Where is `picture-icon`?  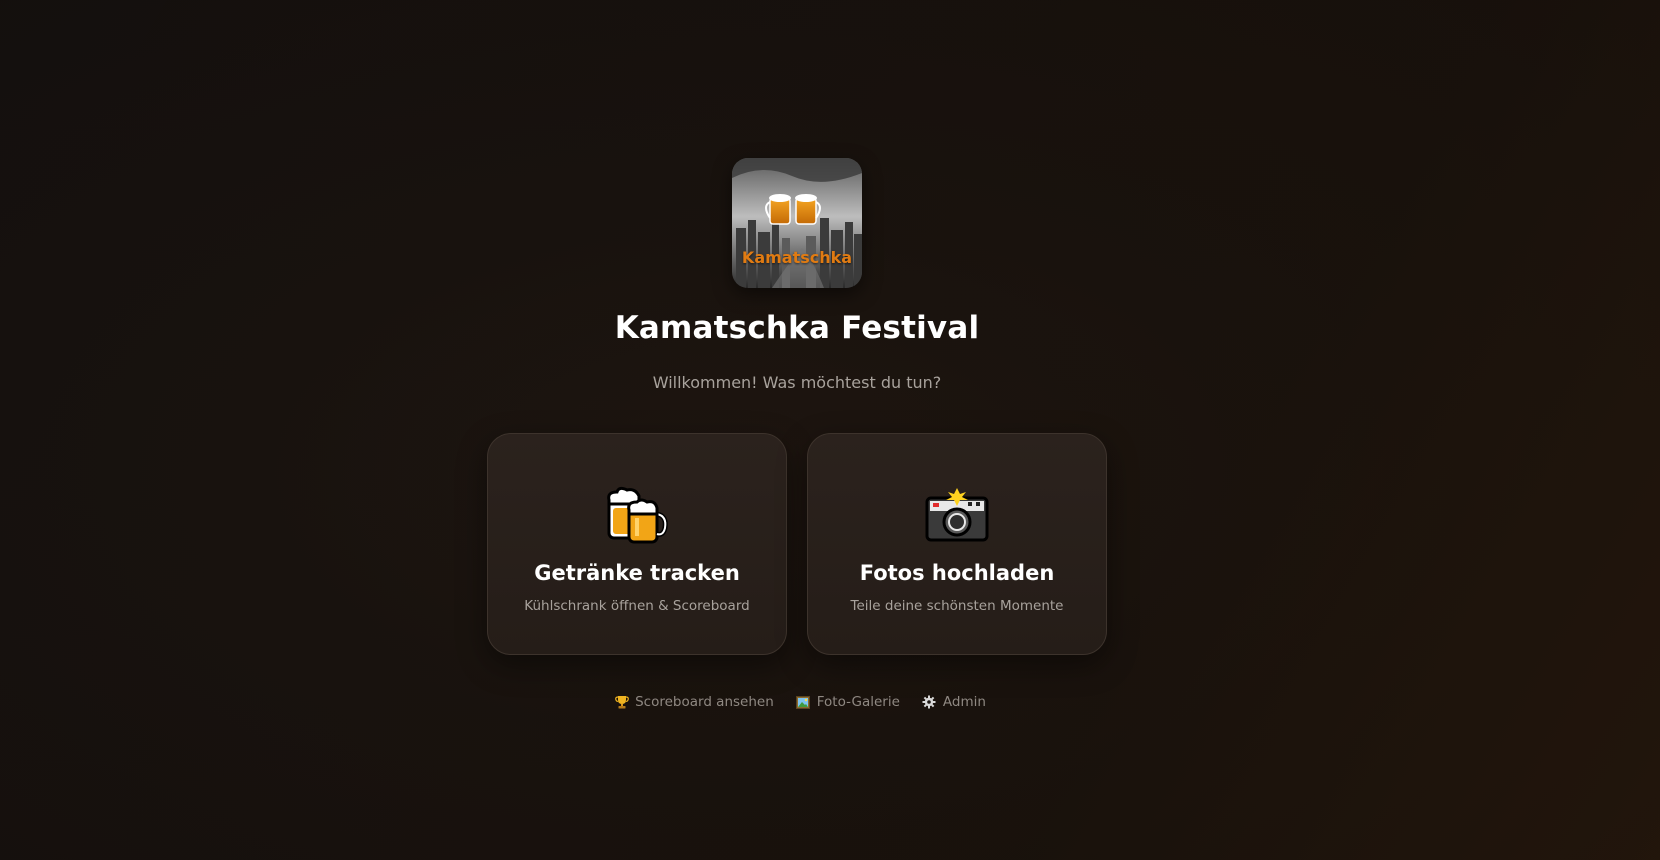 picture-icon is located at coordinates (803, 702).